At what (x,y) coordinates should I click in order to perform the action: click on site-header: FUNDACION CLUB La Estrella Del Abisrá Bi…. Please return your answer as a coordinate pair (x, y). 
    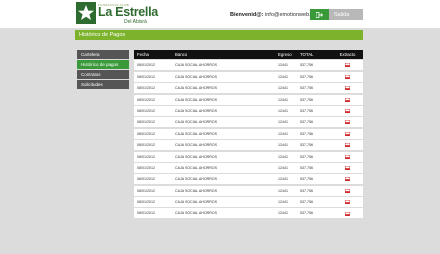
    Looking at the image, I should click on (220, 14).